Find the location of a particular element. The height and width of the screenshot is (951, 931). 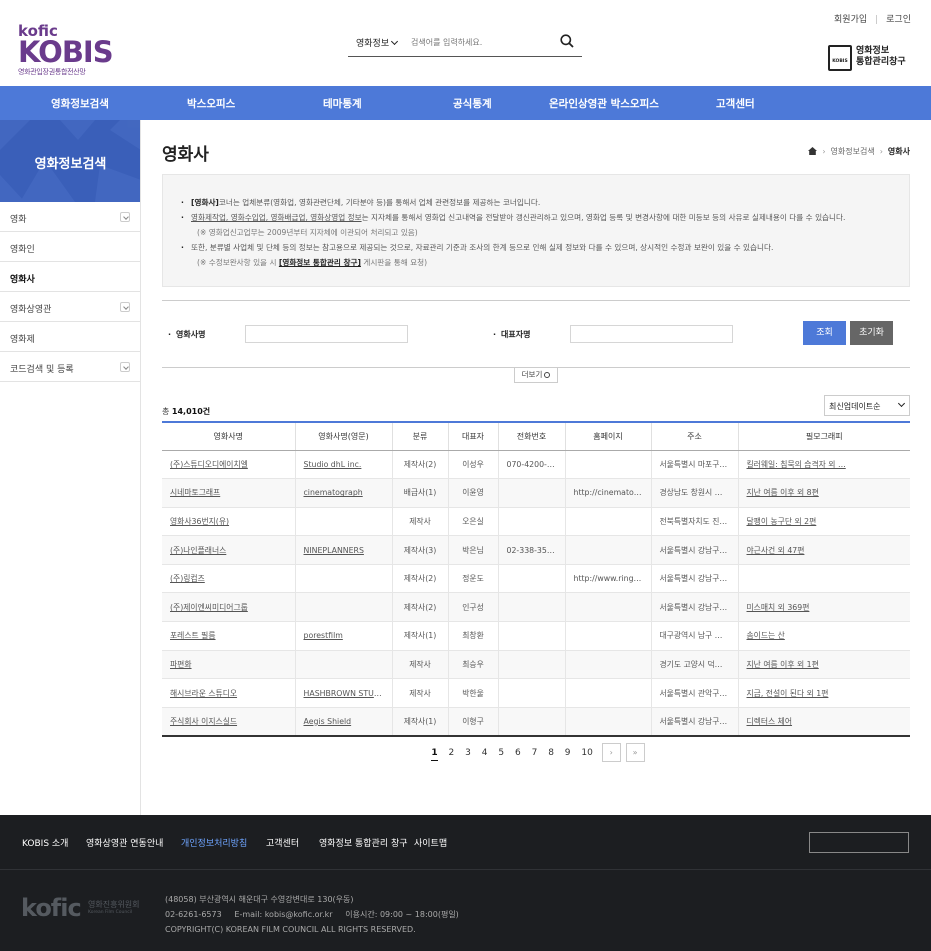

footer-link-privacy: 개인정보처리방침 is located at coordinates (214, 842).